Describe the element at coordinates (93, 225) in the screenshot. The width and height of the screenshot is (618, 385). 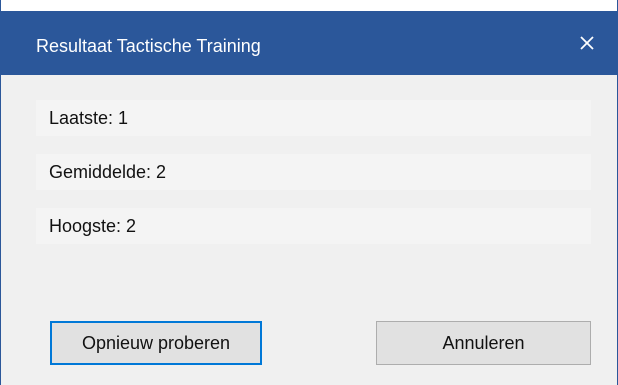
I see `stat-highest-label: Hoogste: 2` at that location.